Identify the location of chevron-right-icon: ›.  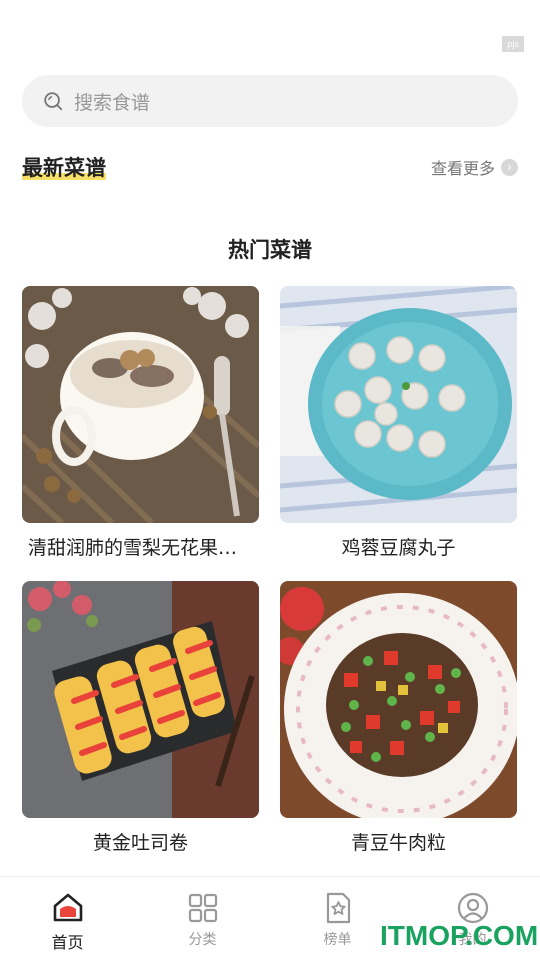
(509, 167).